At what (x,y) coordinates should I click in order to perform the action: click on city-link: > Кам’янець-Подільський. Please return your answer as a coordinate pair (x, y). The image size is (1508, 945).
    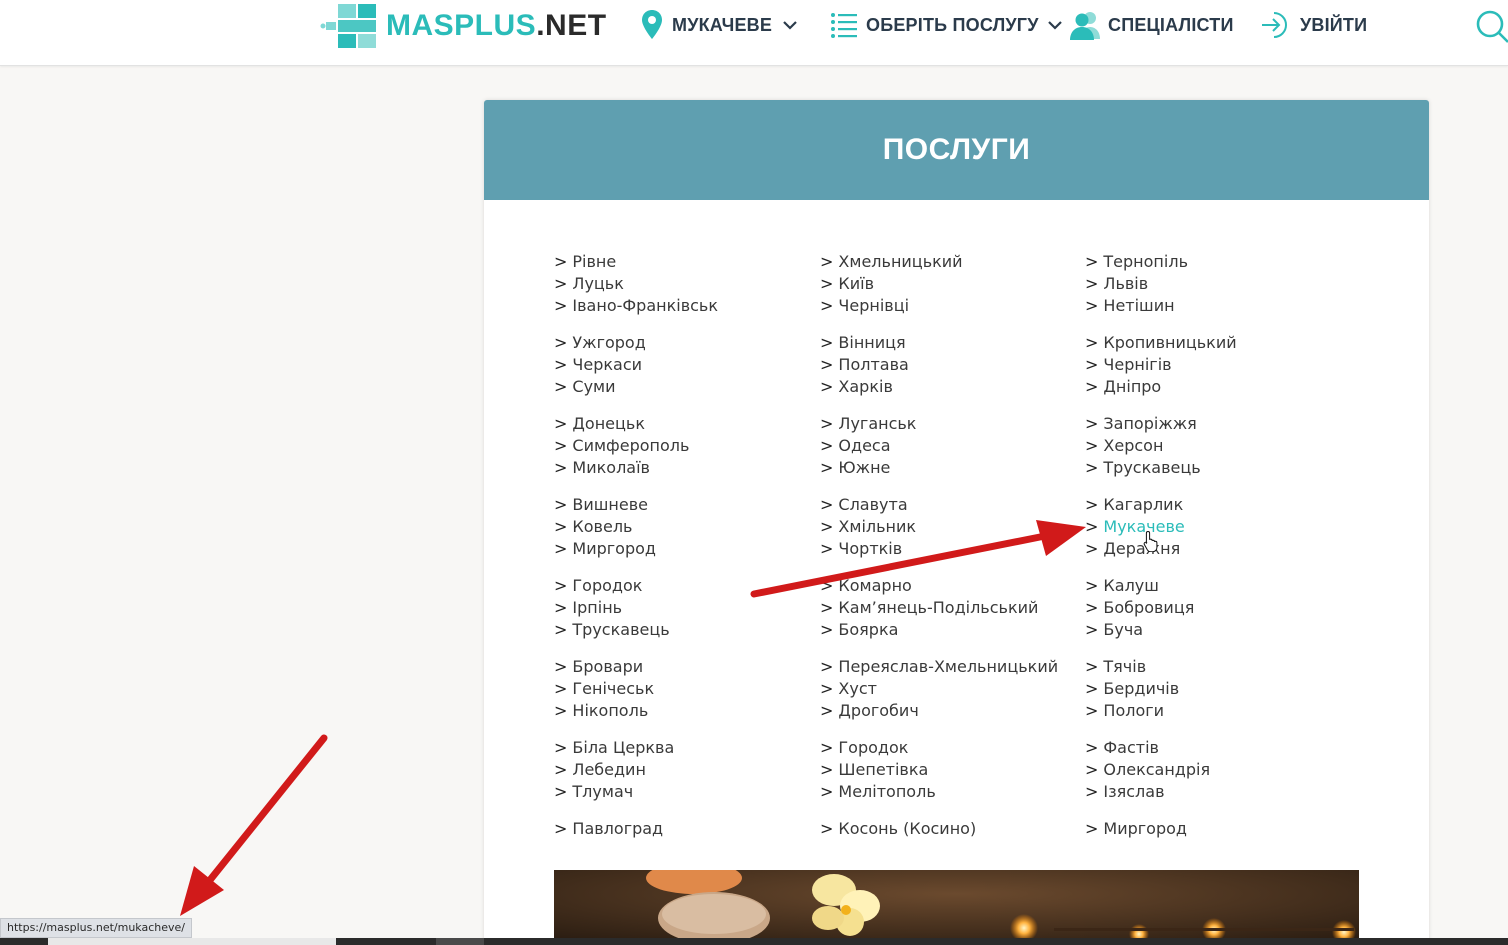
    Looking at the image, I should click on (950, 608).